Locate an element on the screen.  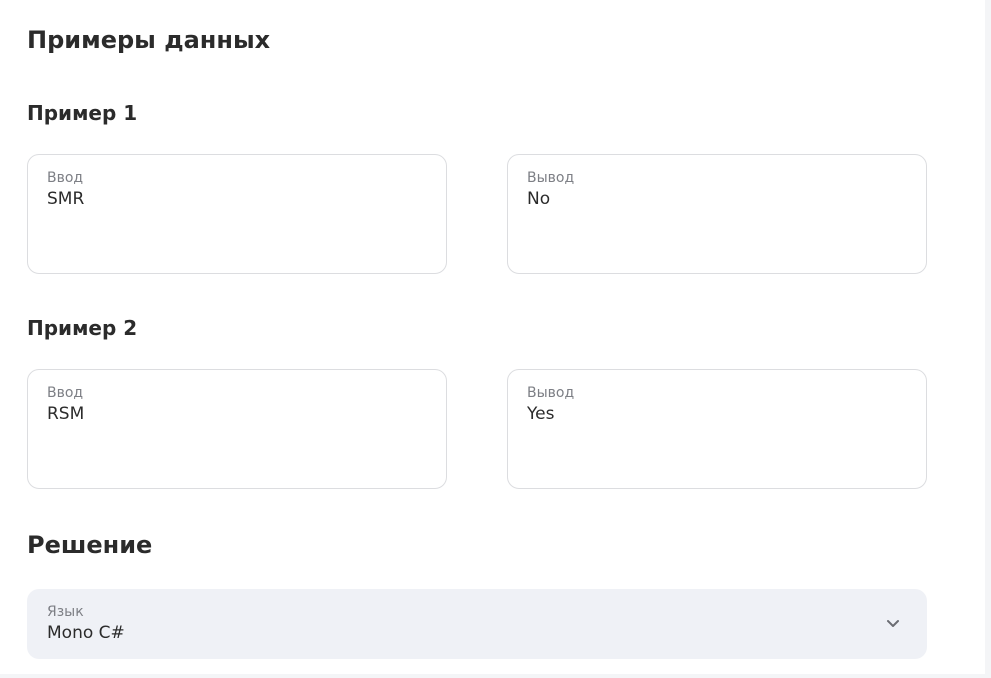
language-value: Mono C# is located at coordinates (86, 633).